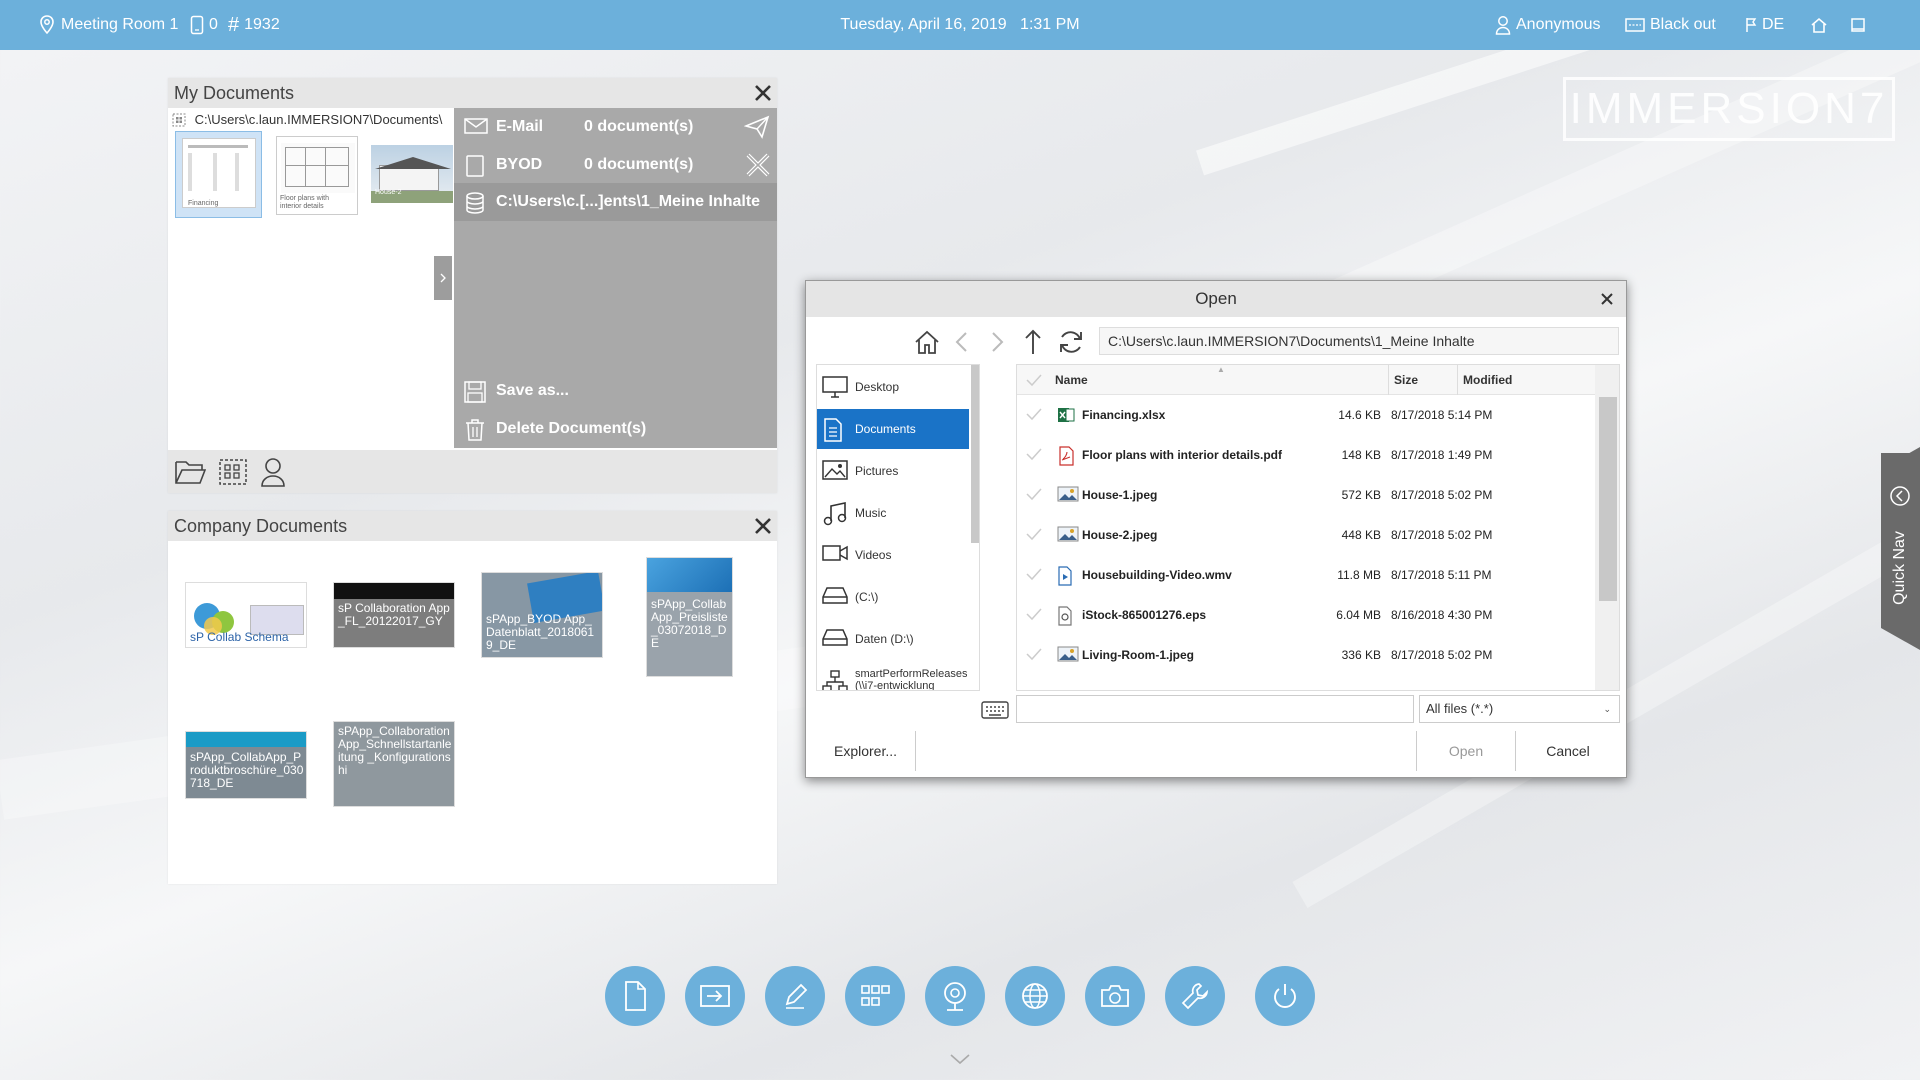 The width and height of the screenshot is (1920, 1080). What do you see at coordinates (635, 996) in the screenshot?
I see `documents-dock-button` at bounding box center [635, 996].